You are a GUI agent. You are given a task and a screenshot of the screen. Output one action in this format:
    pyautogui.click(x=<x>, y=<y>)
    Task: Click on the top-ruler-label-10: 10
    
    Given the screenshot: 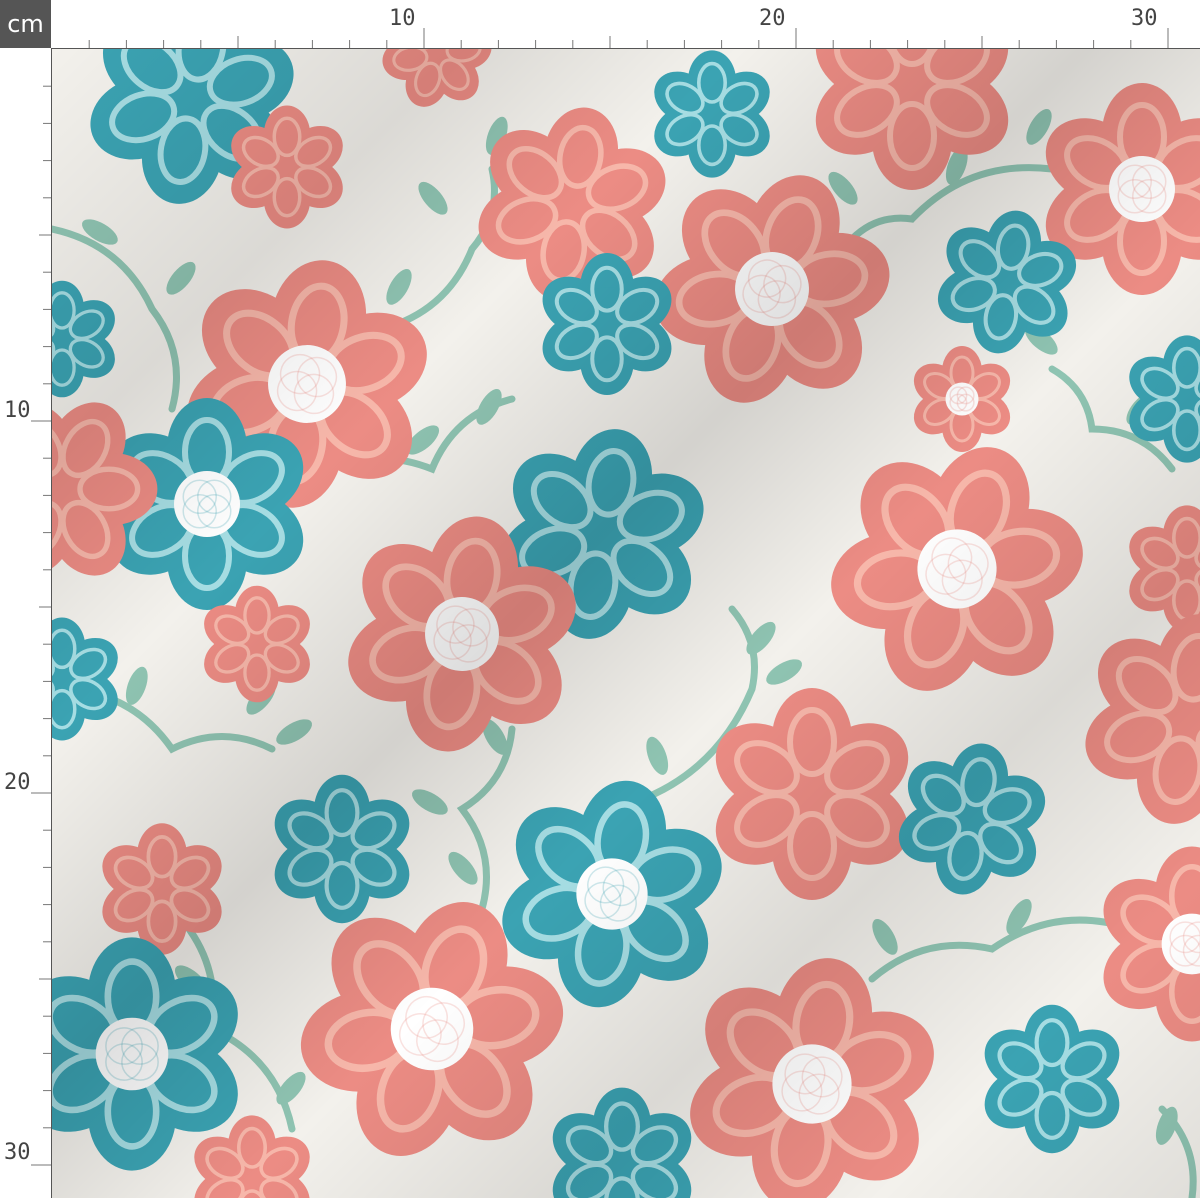 What is the action you would take?
    pyautogui.click(x=402, y=18)
    